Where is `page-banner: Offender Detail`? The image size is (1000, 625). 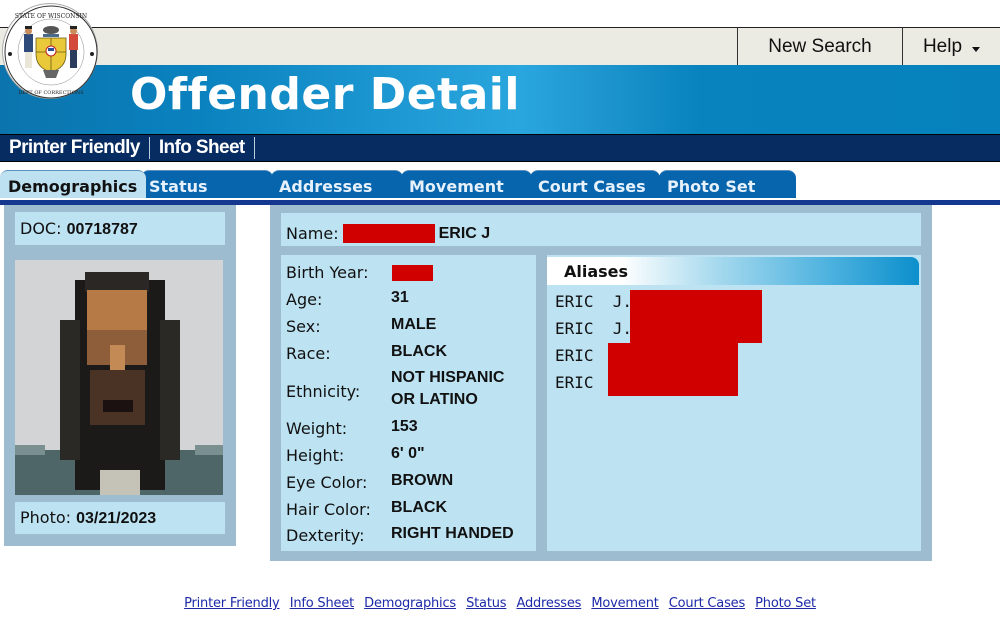
page-banner: Offender Detail is located at coordinates (500, 99).